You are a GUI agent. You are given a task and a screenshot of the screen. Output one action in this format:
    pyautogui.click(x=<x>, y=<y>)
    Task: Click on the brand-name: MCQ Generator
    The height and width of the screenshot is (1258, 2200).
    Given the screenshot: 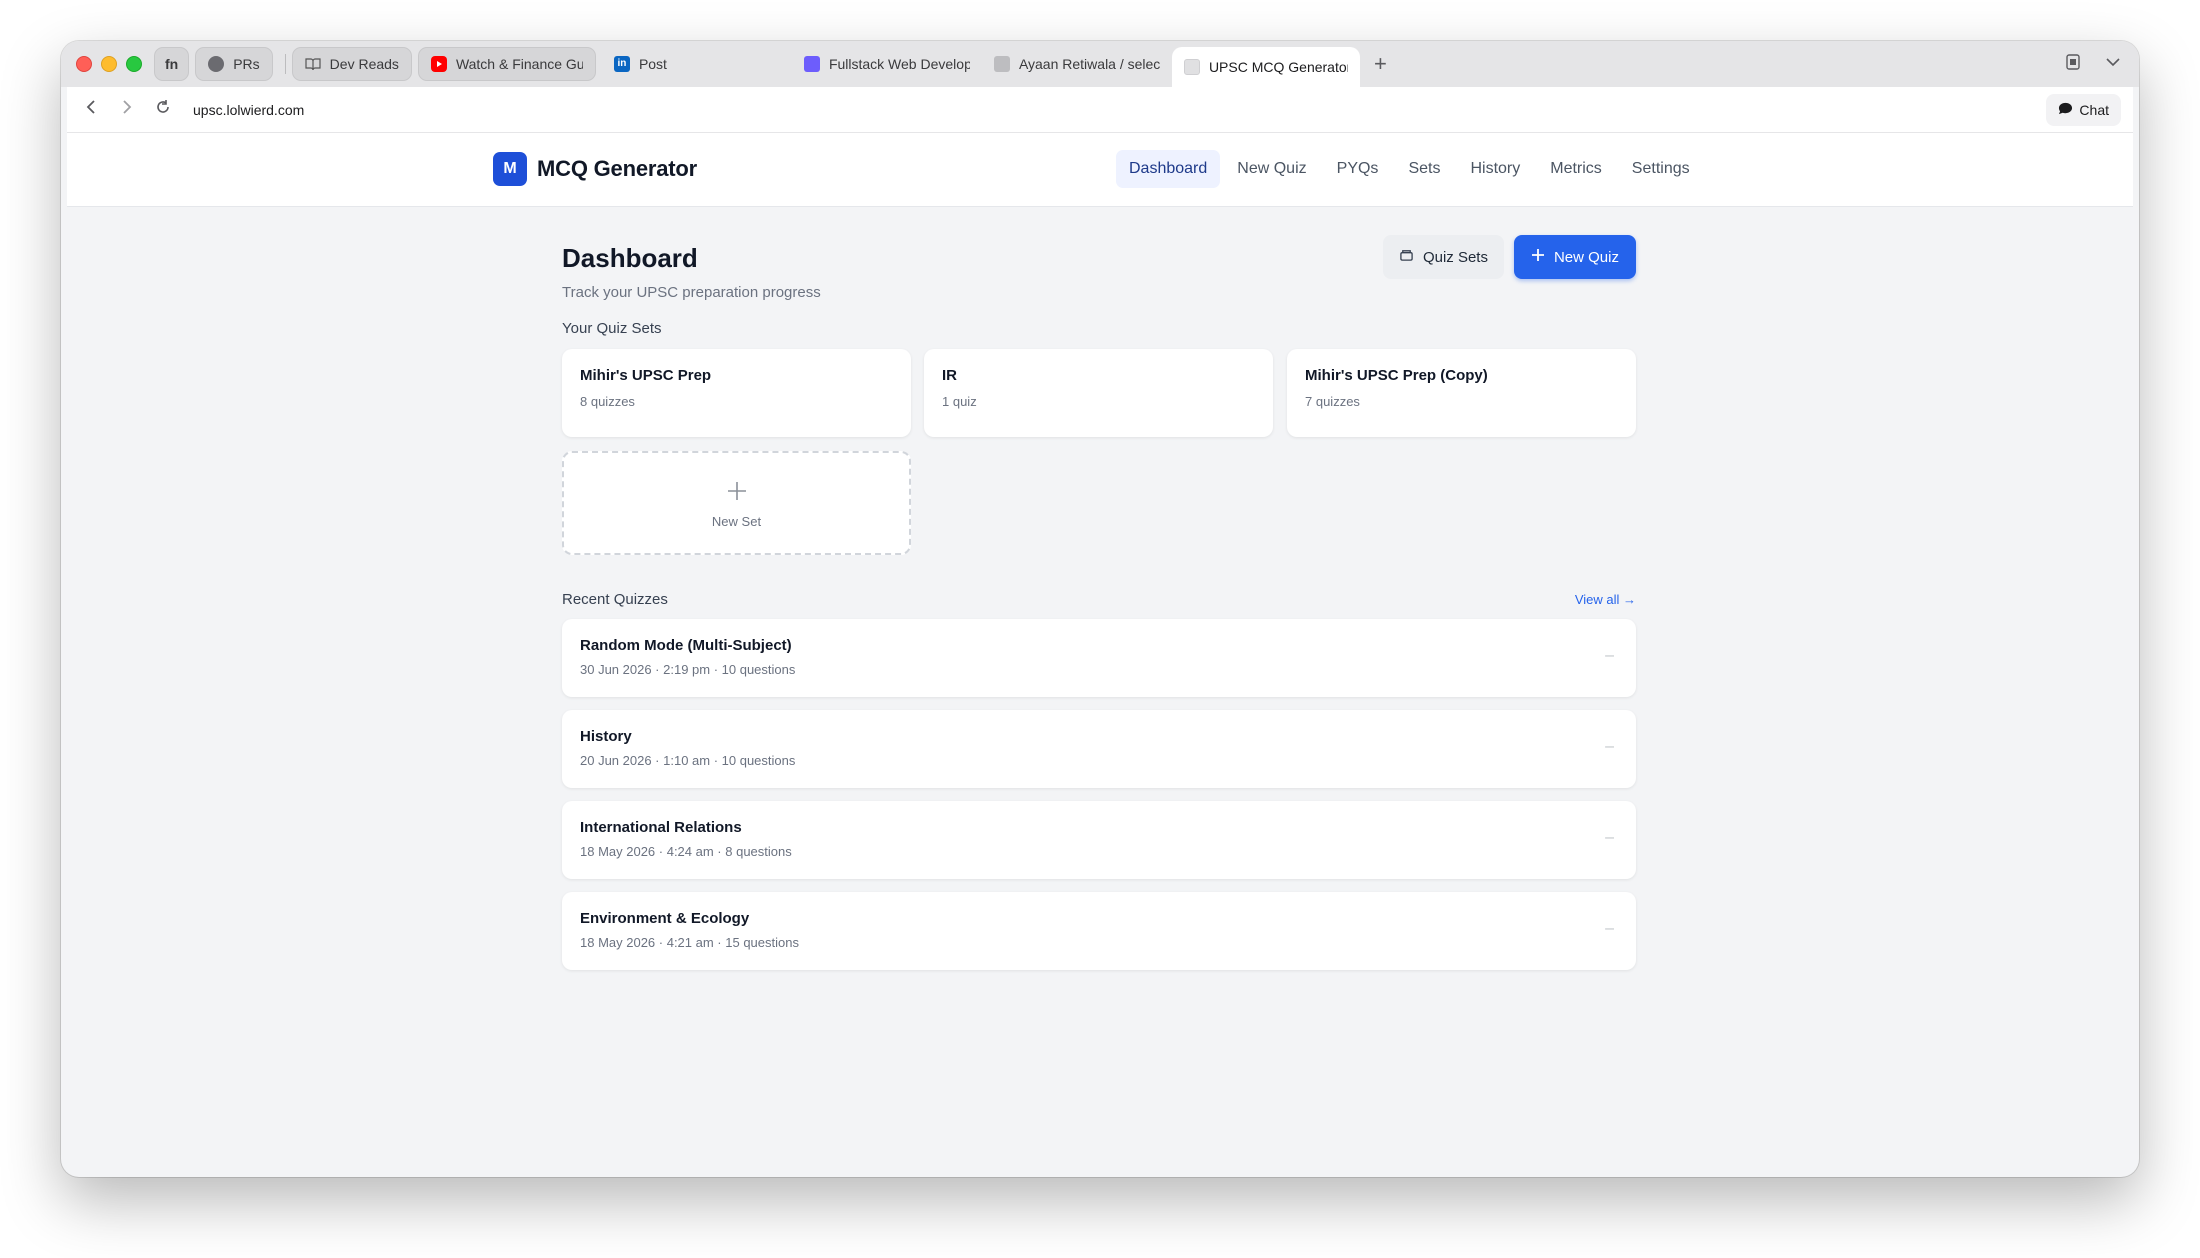 What is the action you would take?
    pyautogui.click(x=617, y=168)
    